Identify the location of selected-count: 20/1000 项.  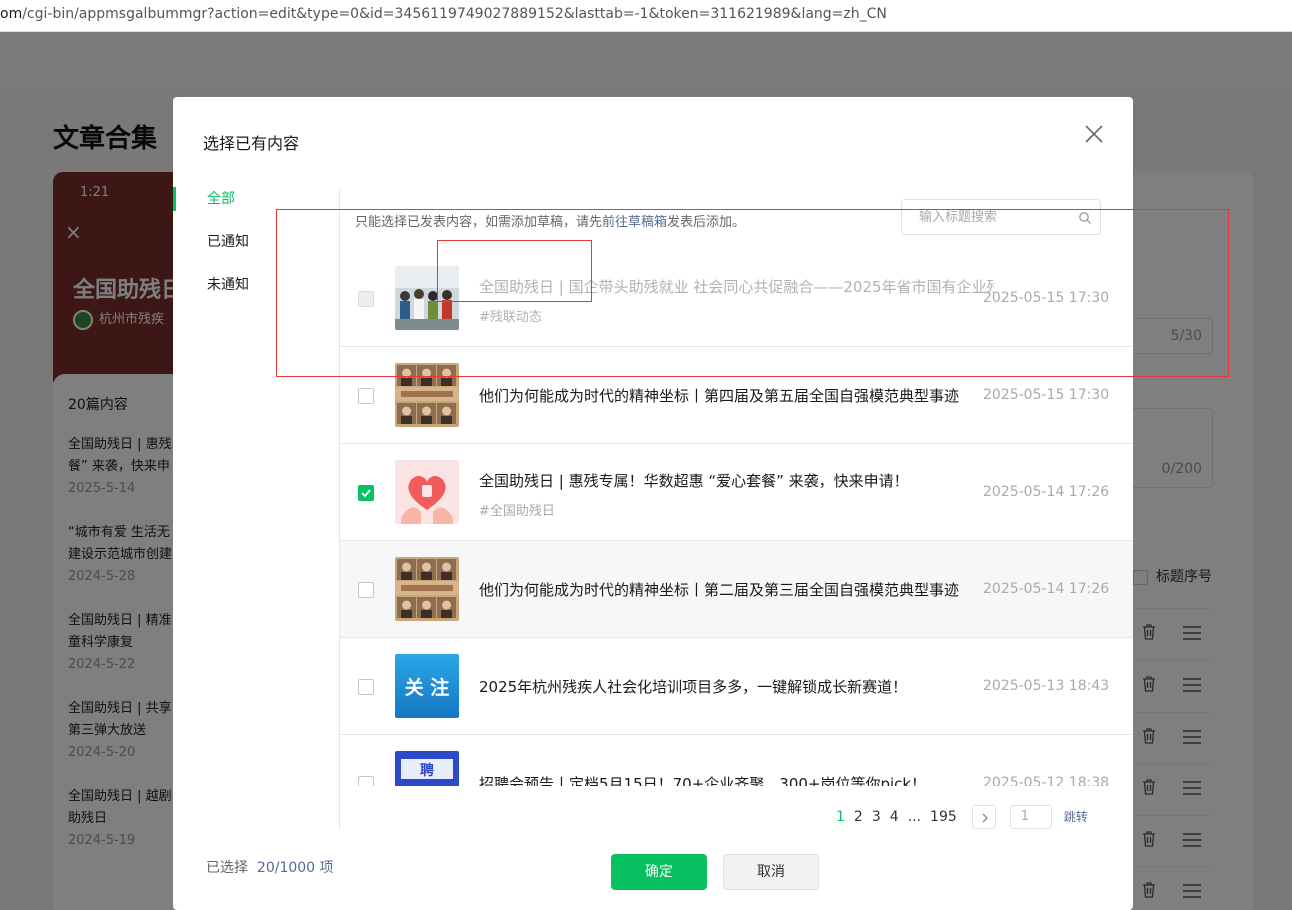
(295, 868).